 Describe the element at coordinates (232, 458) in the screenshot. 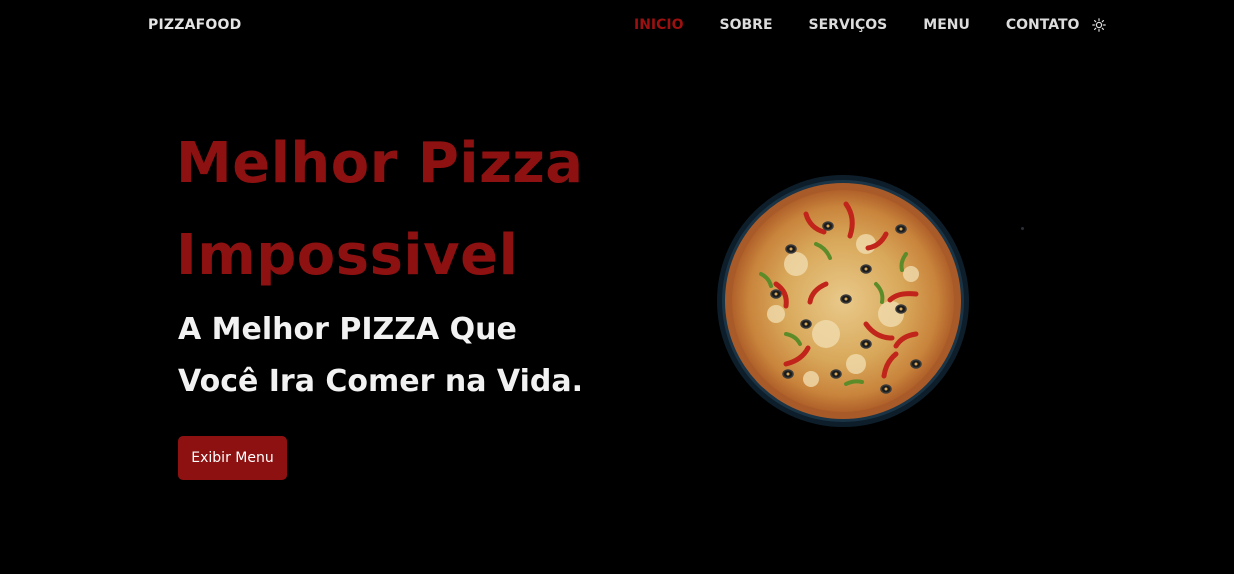

I see `view-menu-button: Exibir Menu` at that location.